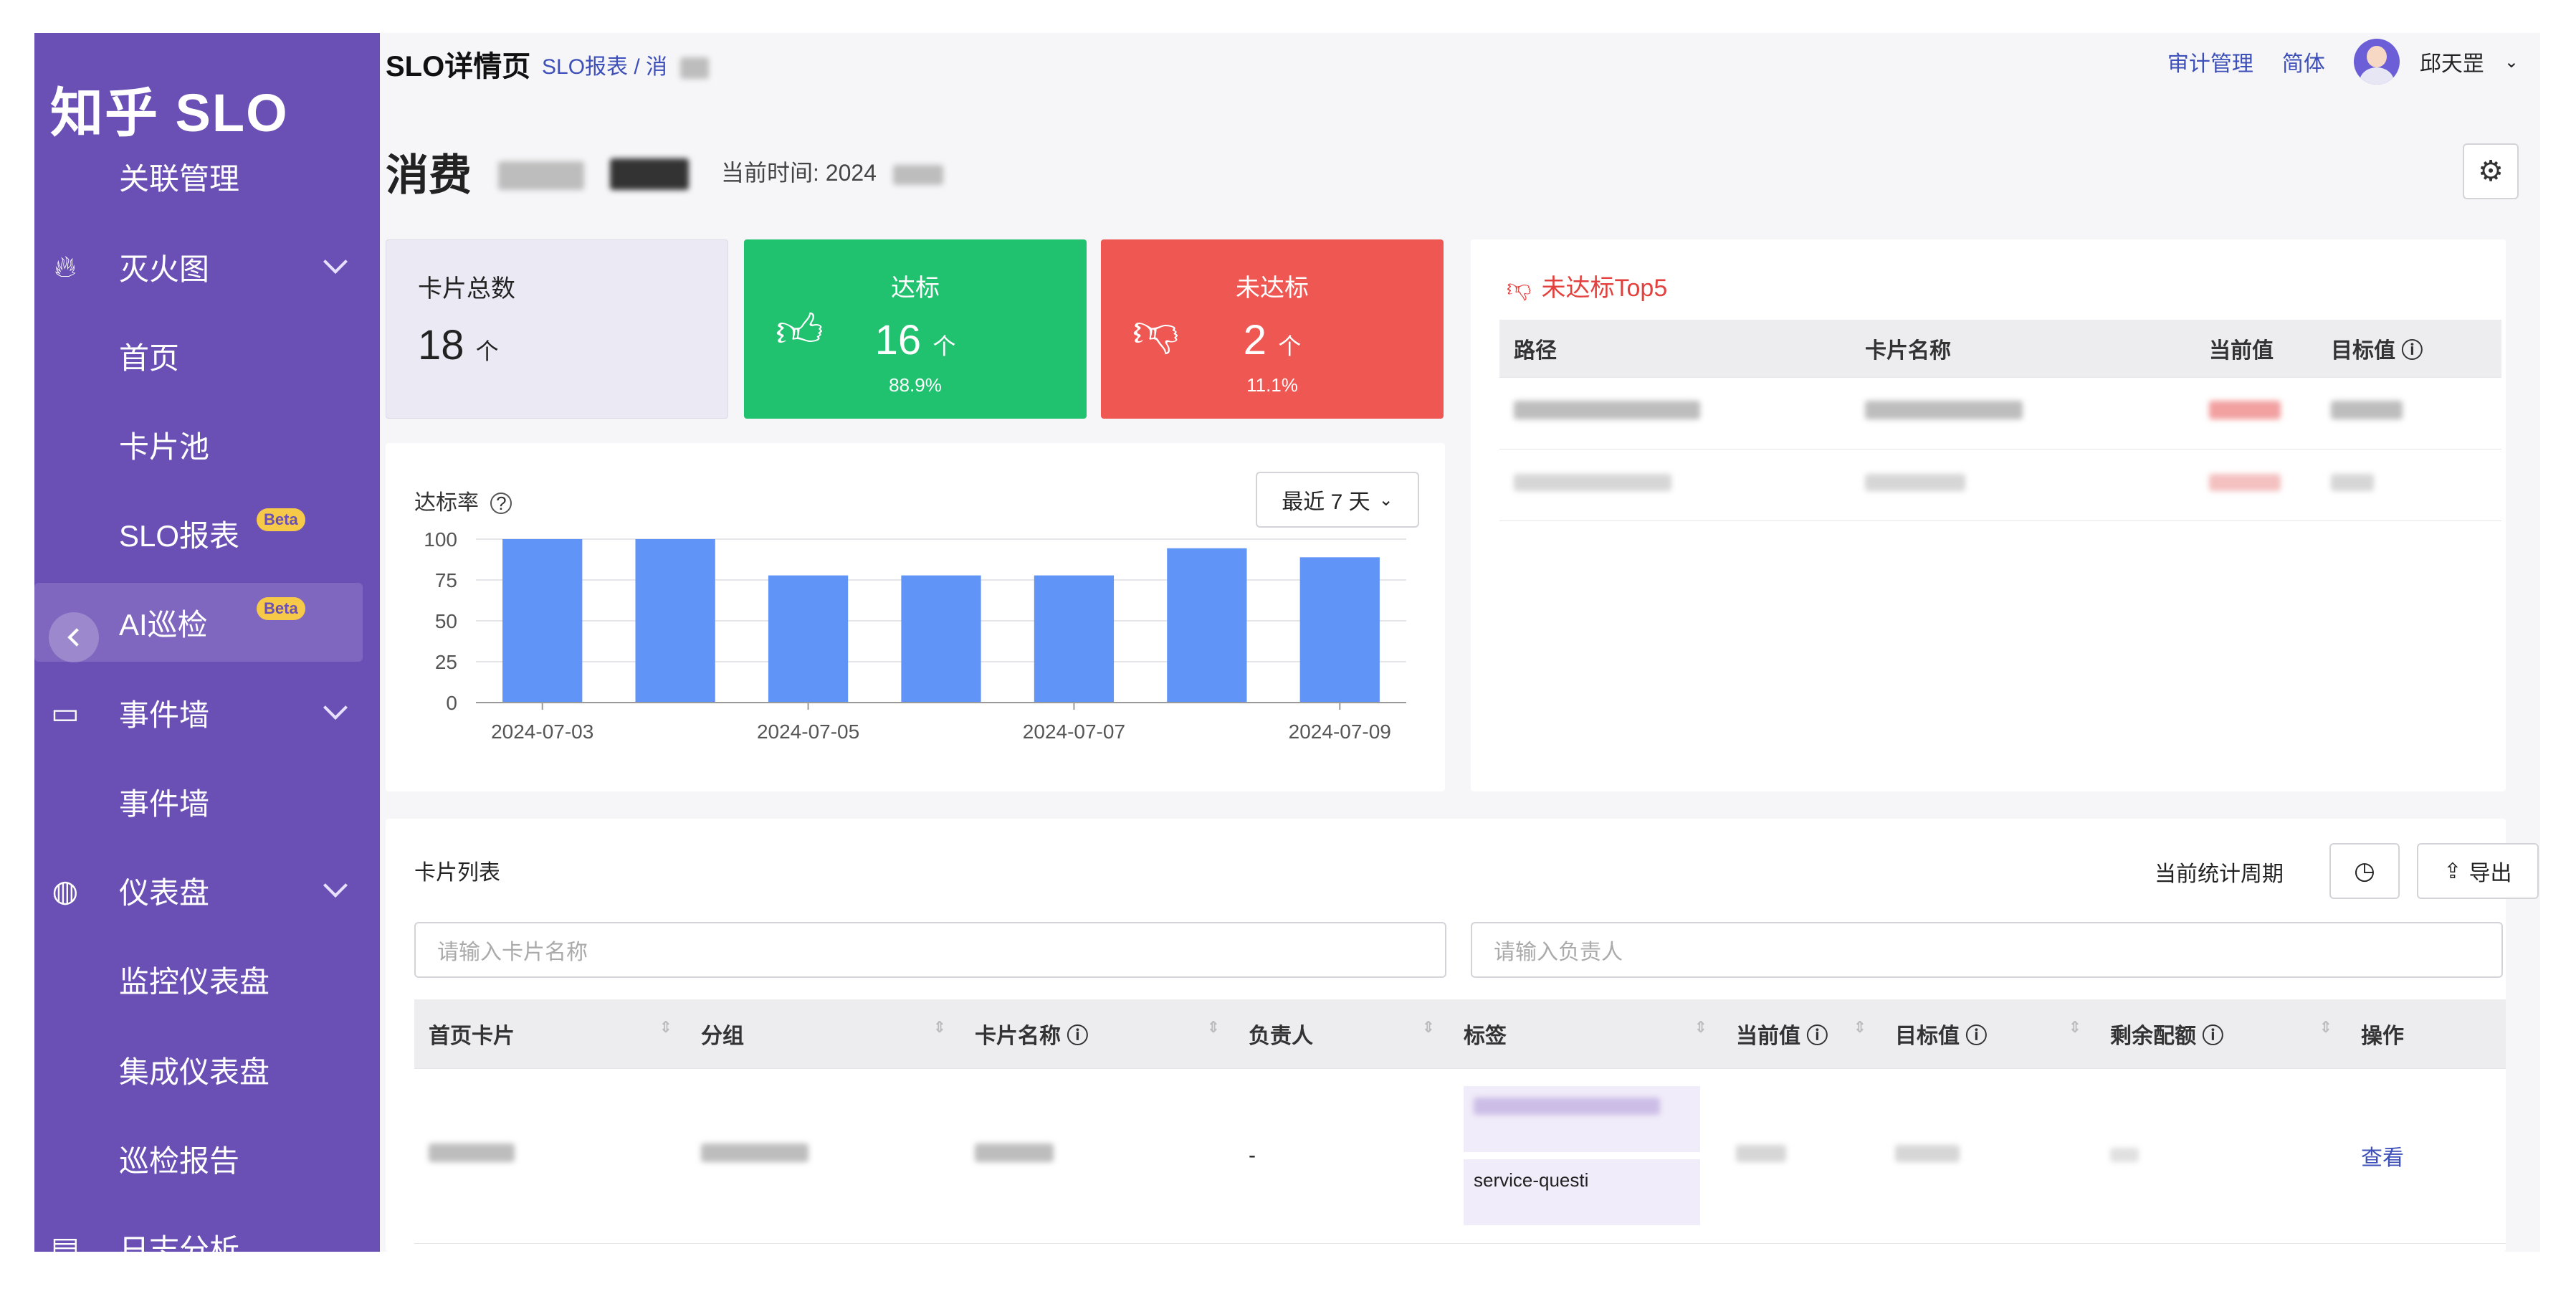  What do you see at coordinates (207, 1230) in the screenshot?
I see `sidebar-item: ▤ 日志分析` at bounding box center [207, 1230].